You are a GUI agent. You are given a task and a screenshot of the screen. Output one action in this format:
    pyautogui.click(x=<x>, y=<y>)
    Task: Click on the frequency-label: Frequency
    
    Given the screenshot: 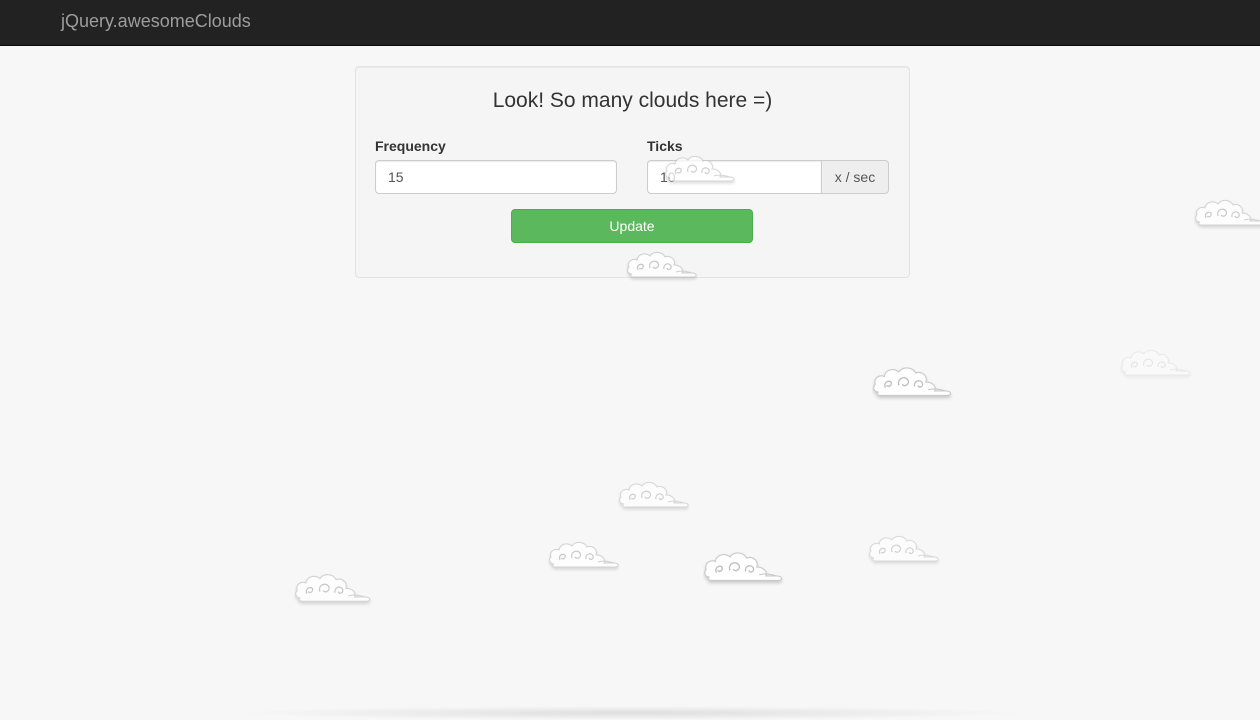 What is the action you would take?
    pyautogui.click(x=410, y=146)
    